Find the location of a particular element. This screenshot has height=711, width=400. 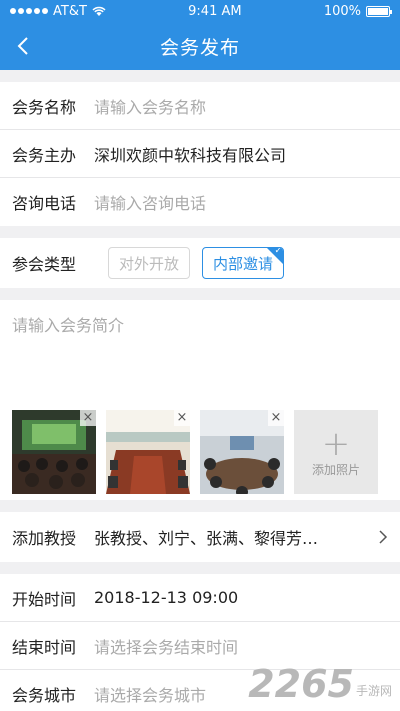

check-icon: ✓ is located at coordinates (278, 251).